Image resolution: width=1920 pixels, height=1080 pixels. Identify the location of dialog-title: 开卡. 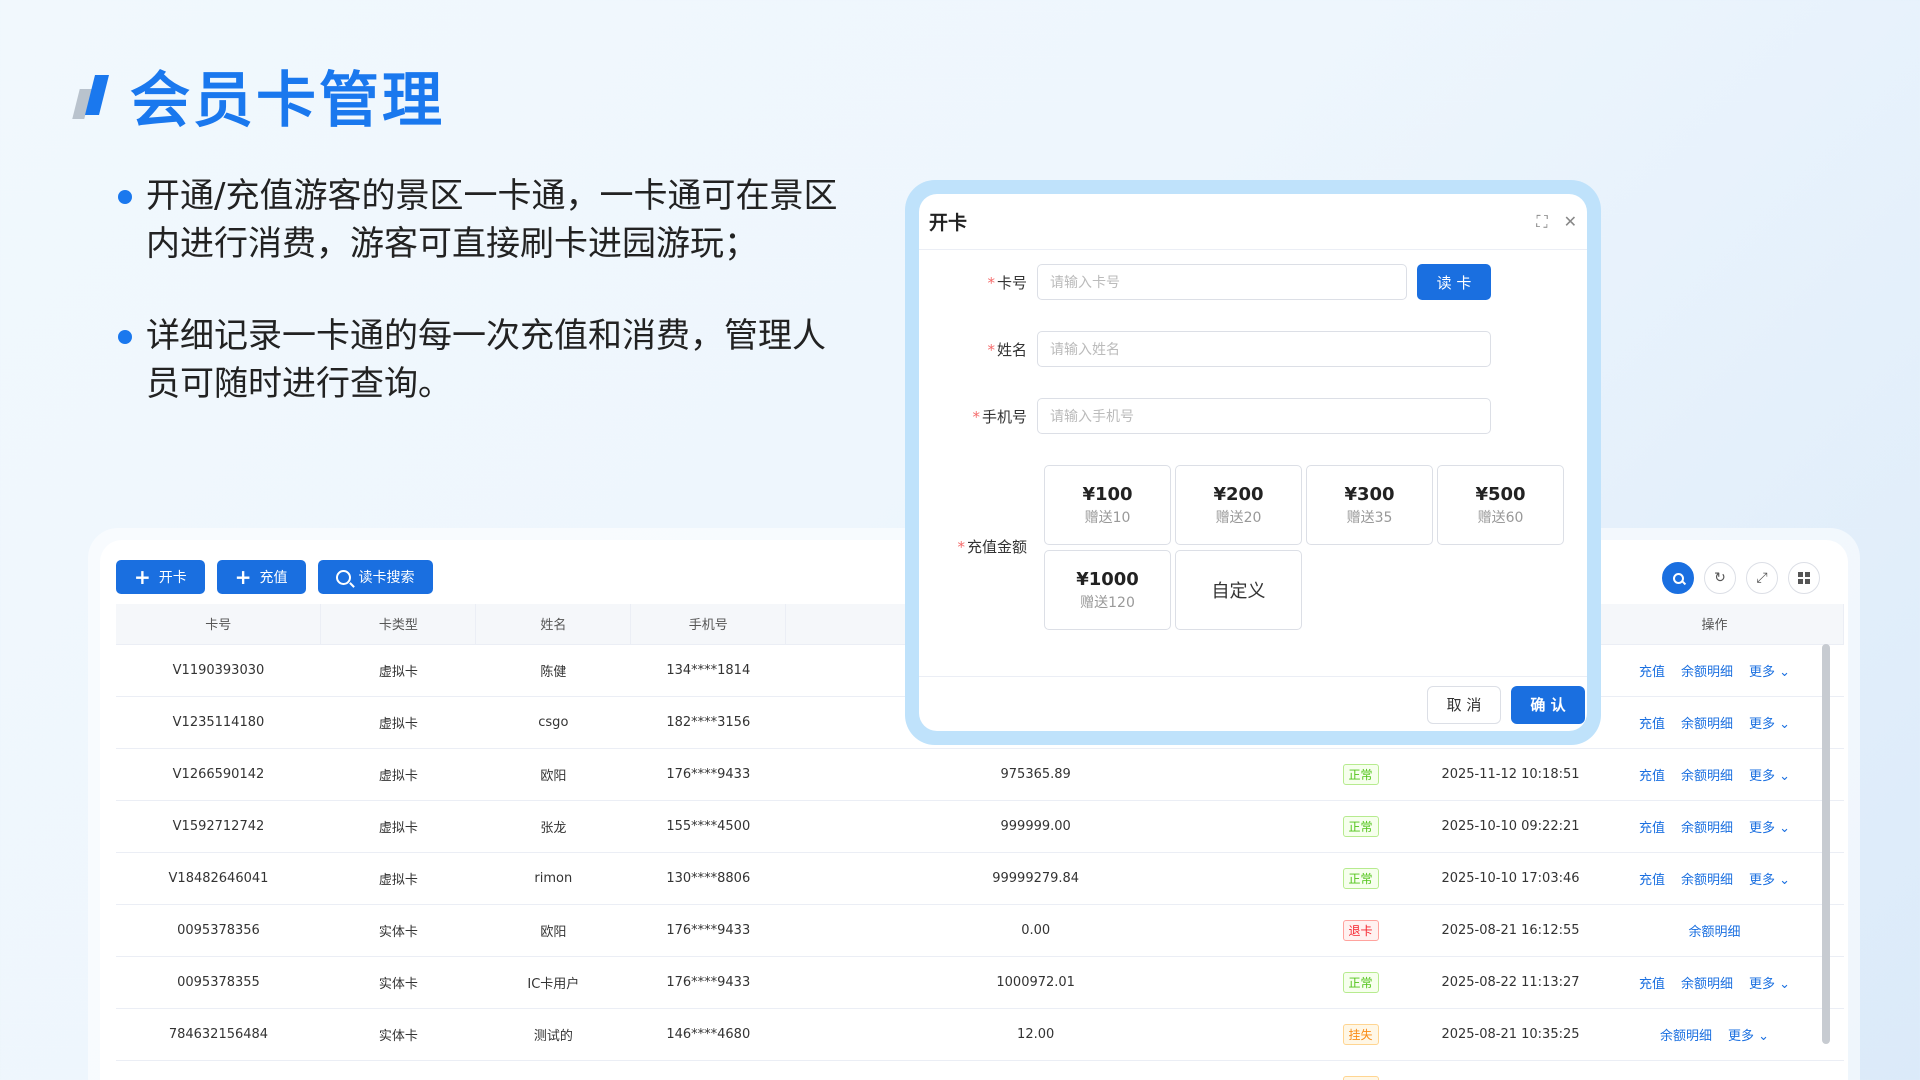
(948, 223).